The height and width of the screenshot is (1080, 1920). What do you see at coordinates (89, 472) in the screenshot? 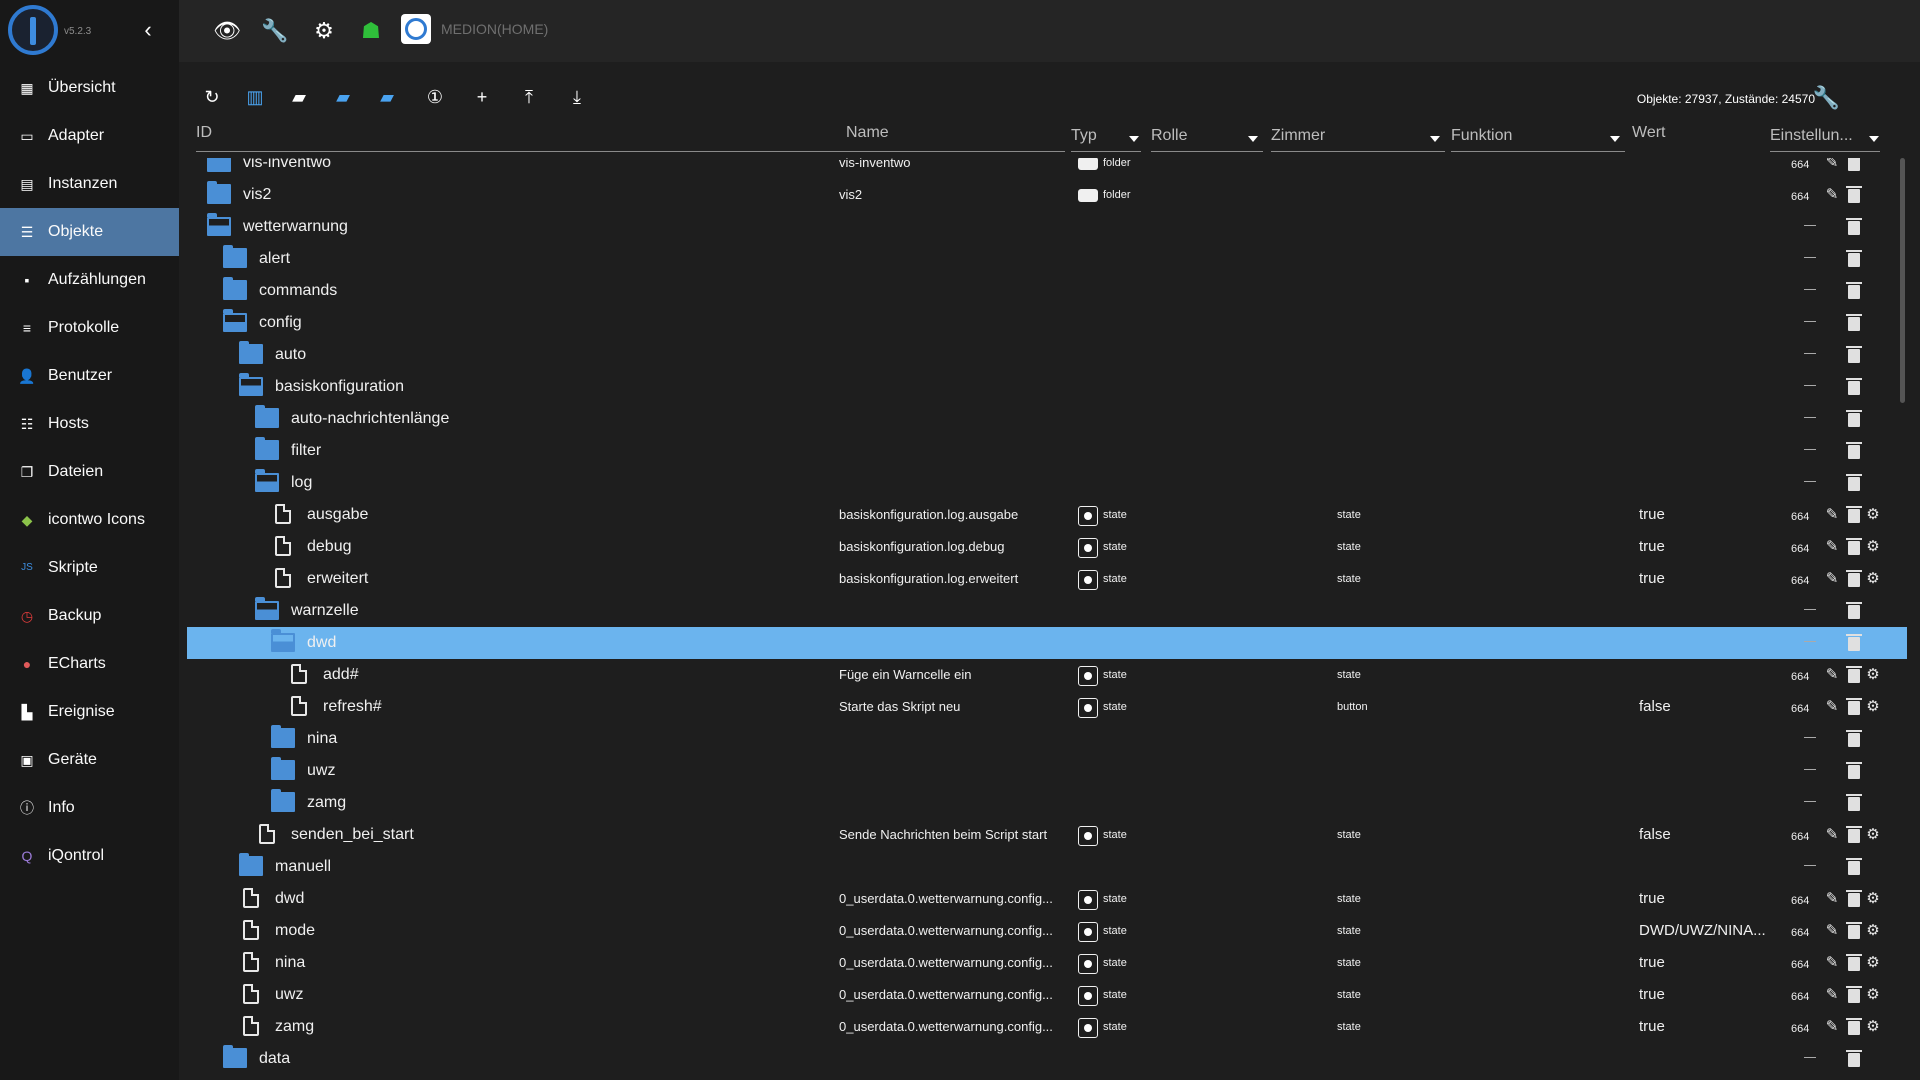
I see `sidebar-item-dateien: ❐ Dateien` at bounding box center [89, 472].